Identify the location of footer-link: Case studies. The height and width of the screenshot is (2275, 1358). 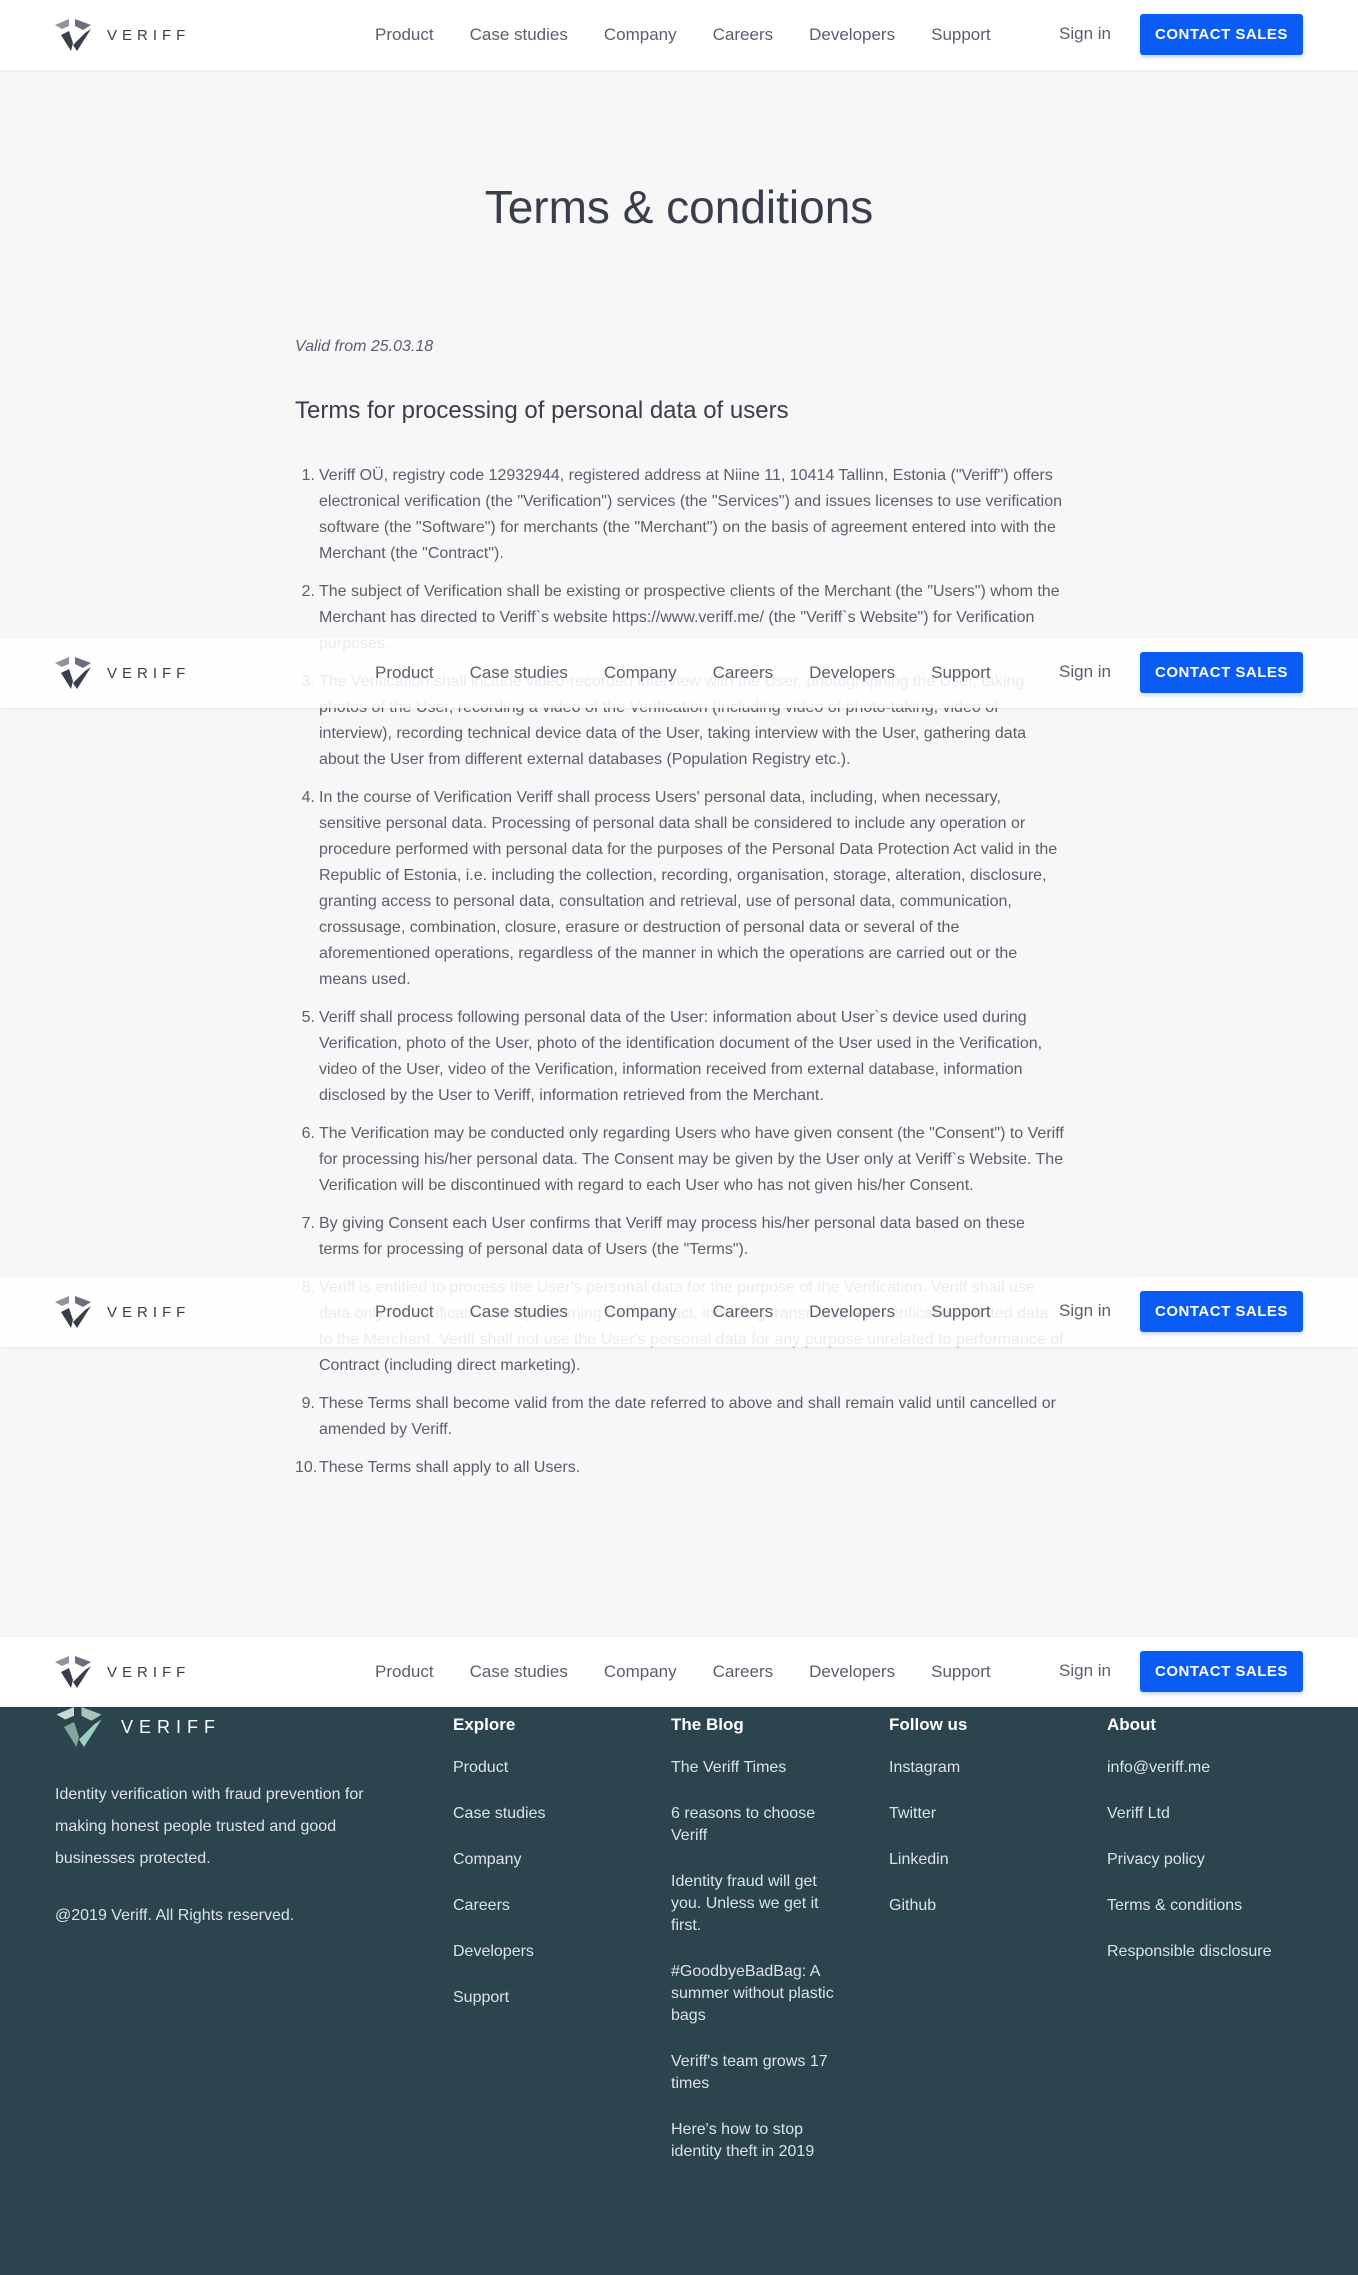
(538, 1814).